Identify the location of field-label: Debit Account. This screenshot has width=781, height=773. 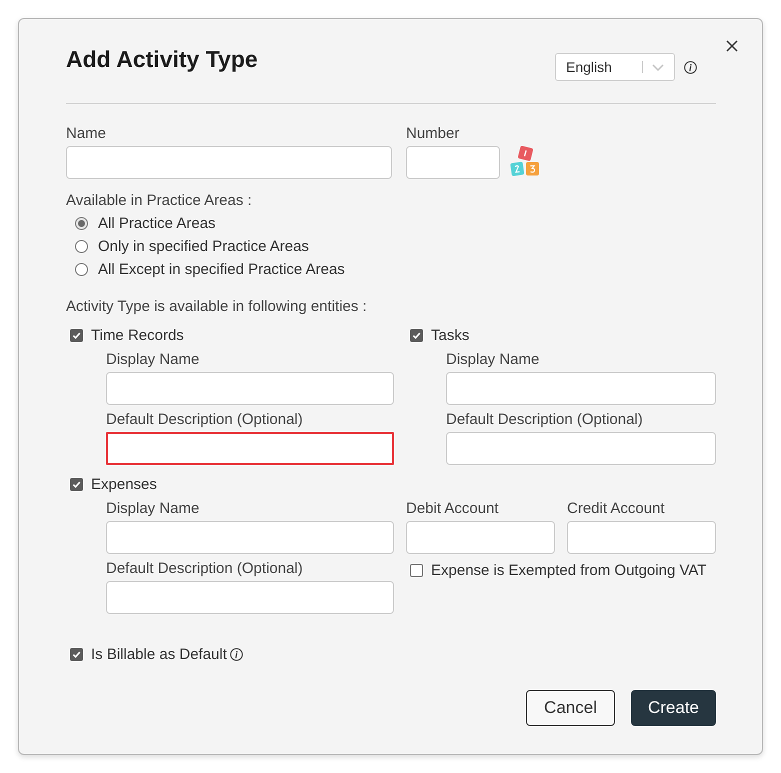
(453, 509).